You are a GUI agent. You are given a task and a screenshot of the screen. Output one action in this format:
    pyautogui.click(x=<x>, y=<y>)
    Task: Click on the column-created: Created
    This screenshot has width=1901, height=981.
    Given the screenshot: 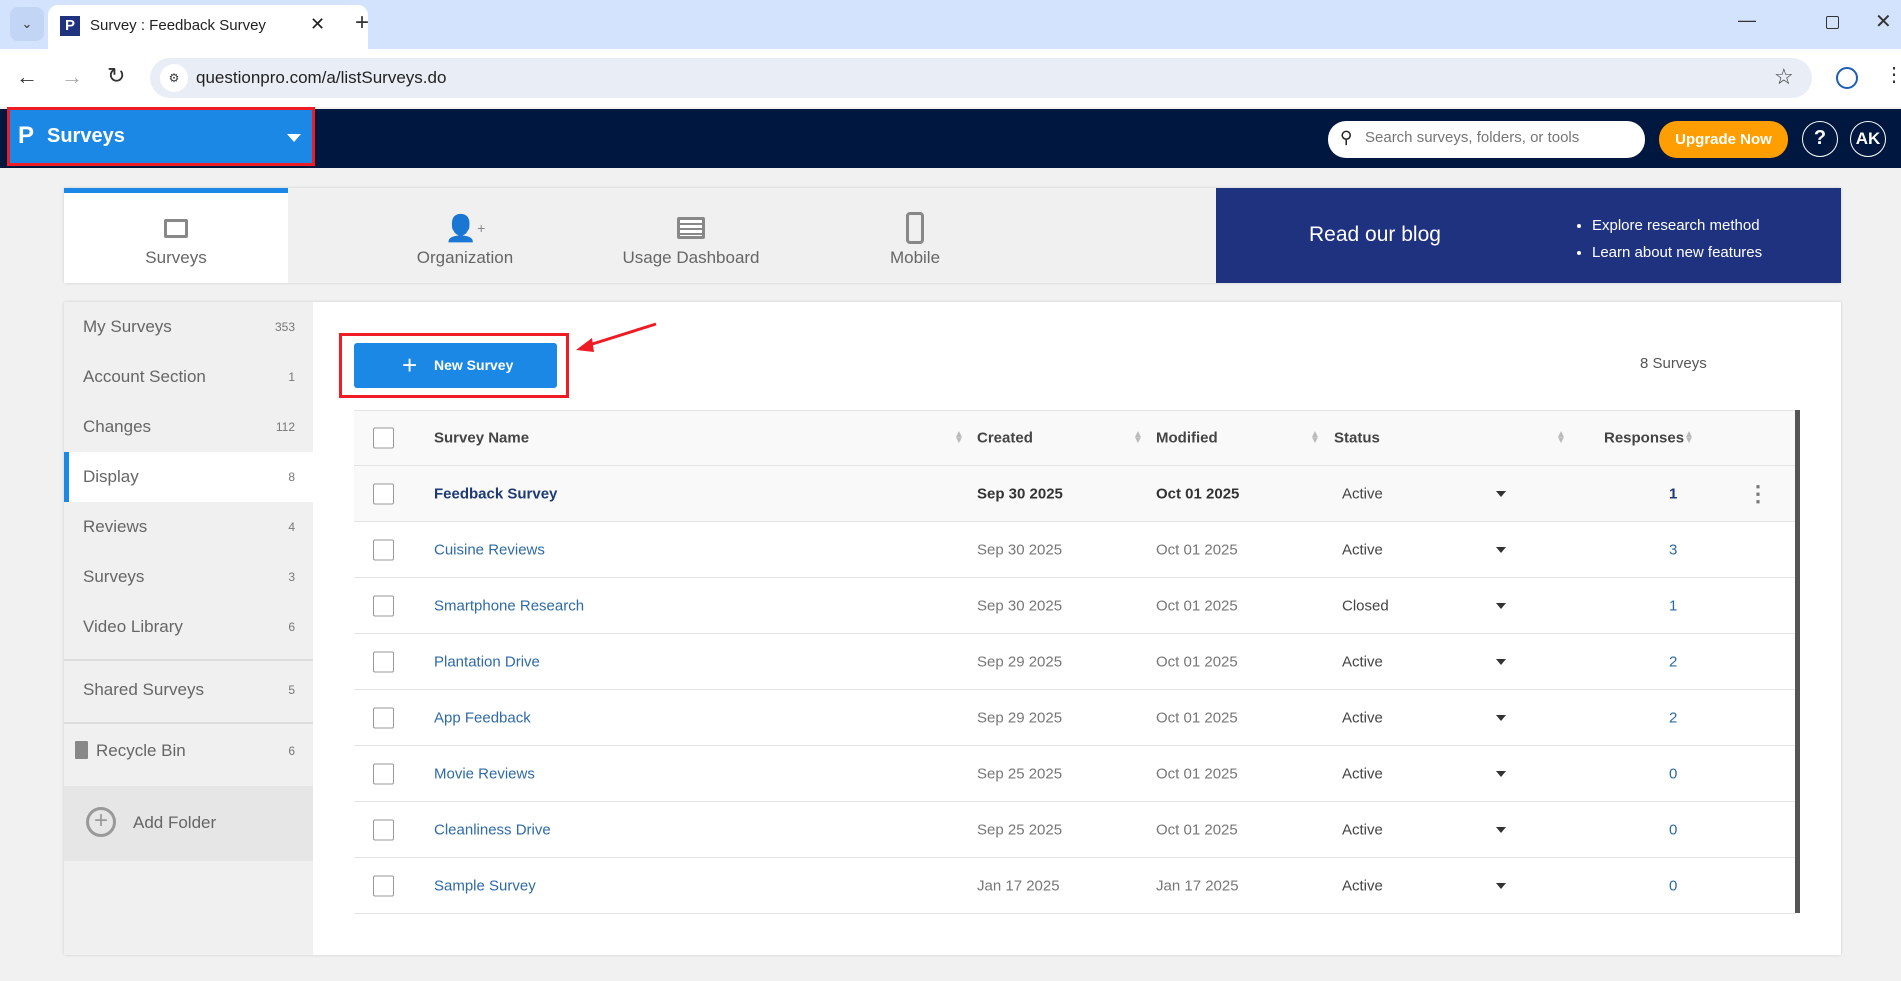 What is the action you would take?
    pyautogui.click(x=1005, y=438)
    